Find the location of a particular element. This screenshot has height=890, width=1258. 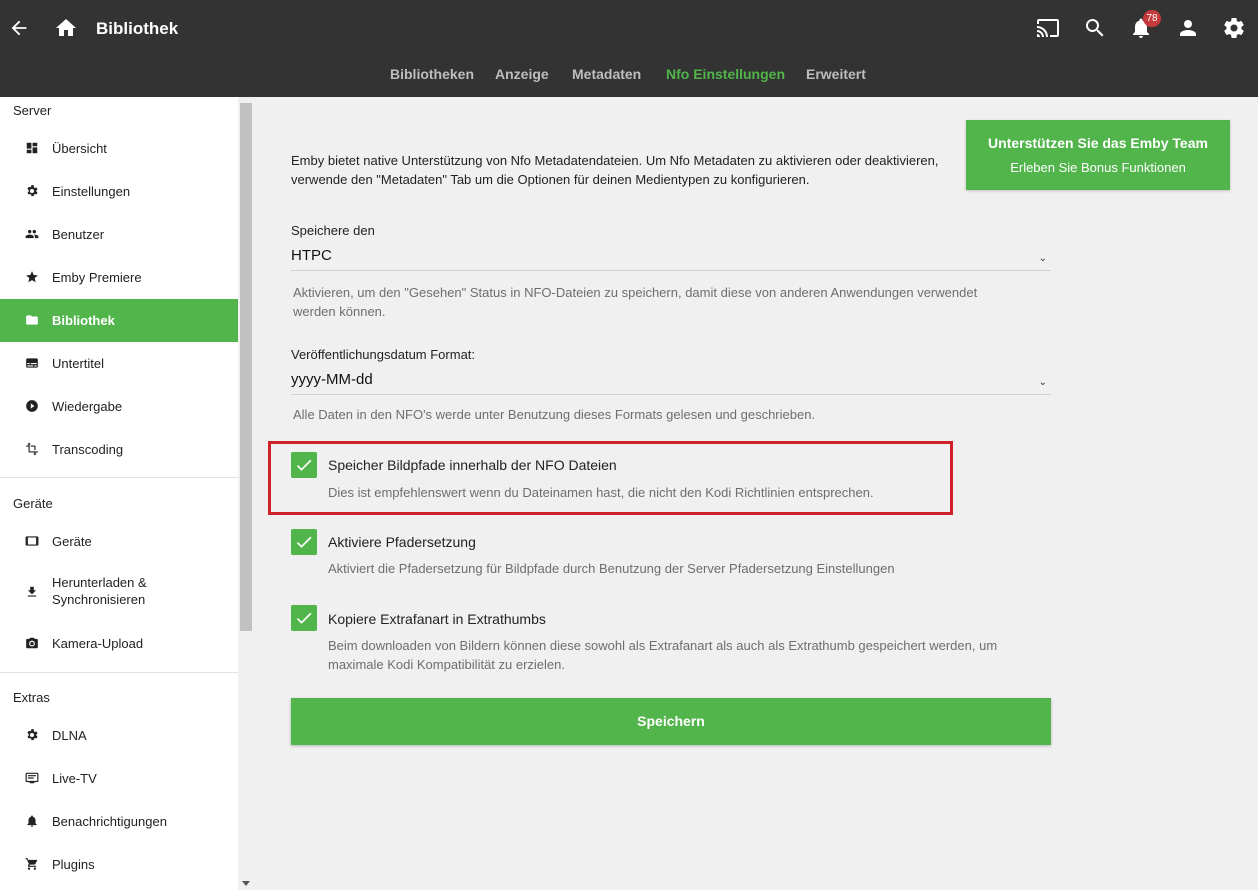

dashboard-icon is located at coordinates (32, 148).